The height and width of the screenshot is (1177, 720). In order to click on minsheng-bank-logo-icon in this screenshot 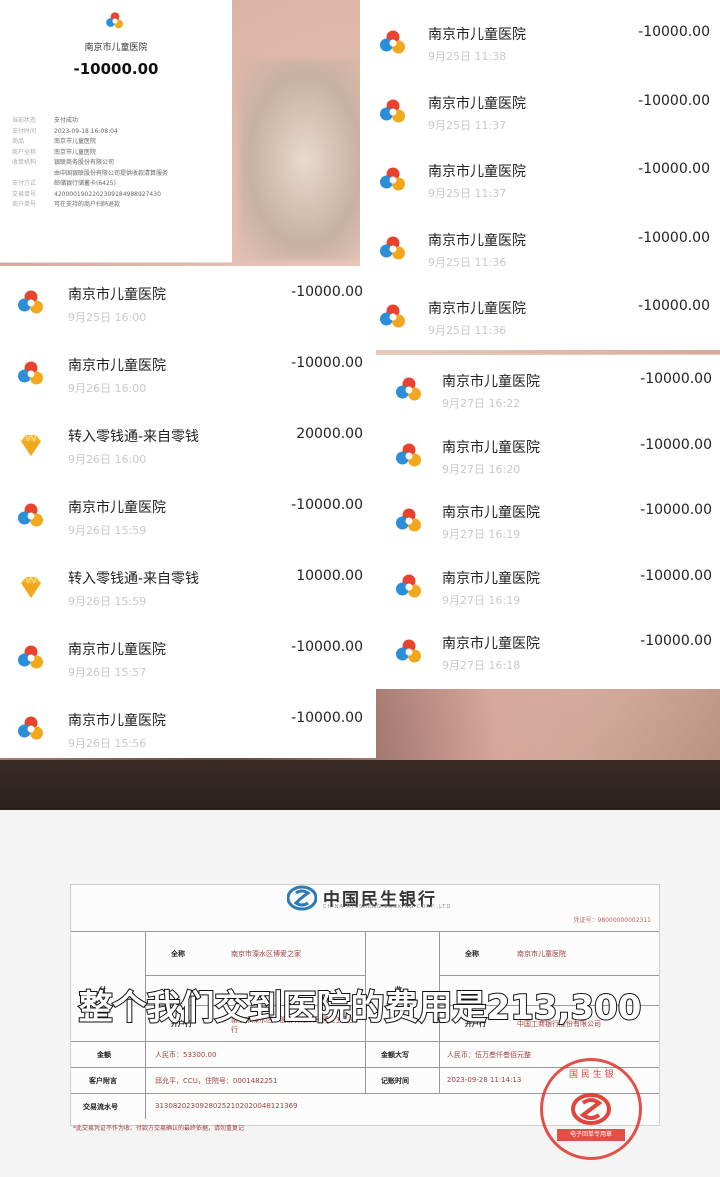, I will do `click(302, 898)`.